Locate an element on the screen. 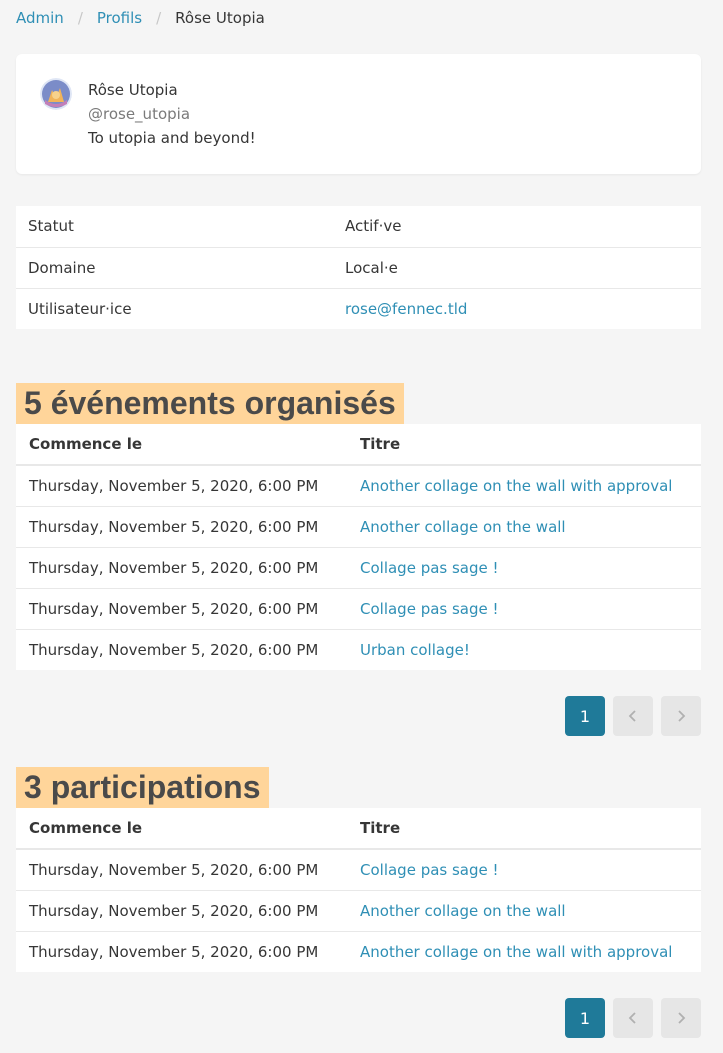  breadcrumb: Admin / Profils / Rôse Utopia is located at coordinates (140, 18).